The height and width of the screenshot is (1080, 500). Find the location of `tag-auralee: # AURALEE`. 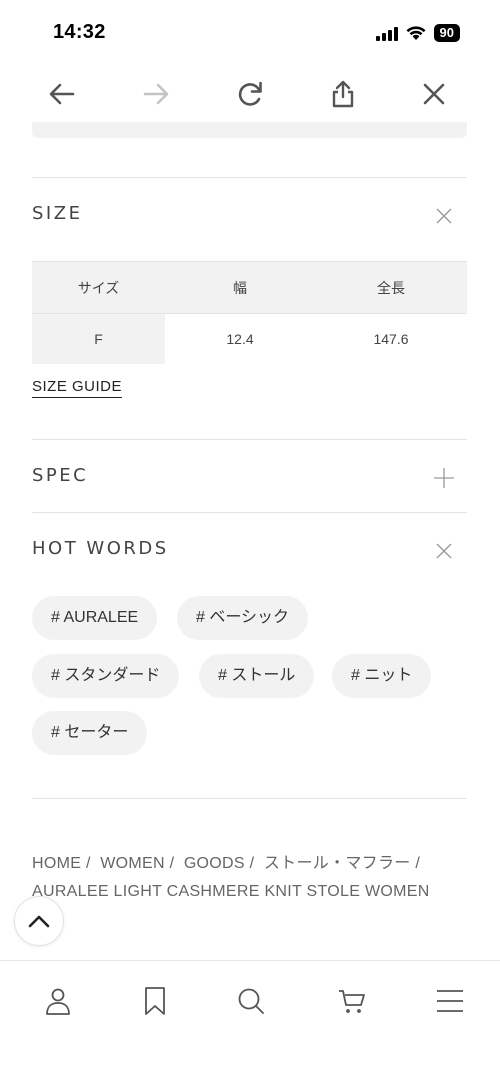

tag-auralee: # AURALEE is located at coordinates (95, 618).